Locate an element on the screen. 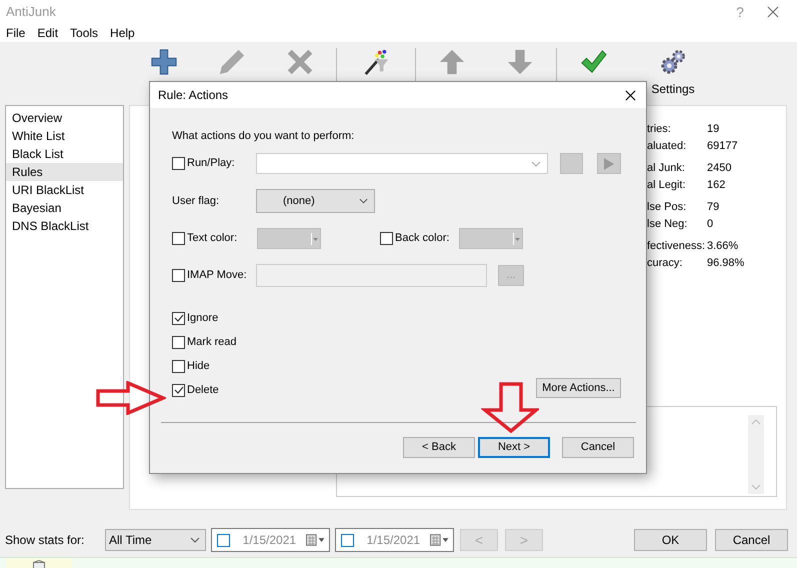 This screenshot has width=797, height=568. checkbox-label: Hide is located at coordinates (198, 366).